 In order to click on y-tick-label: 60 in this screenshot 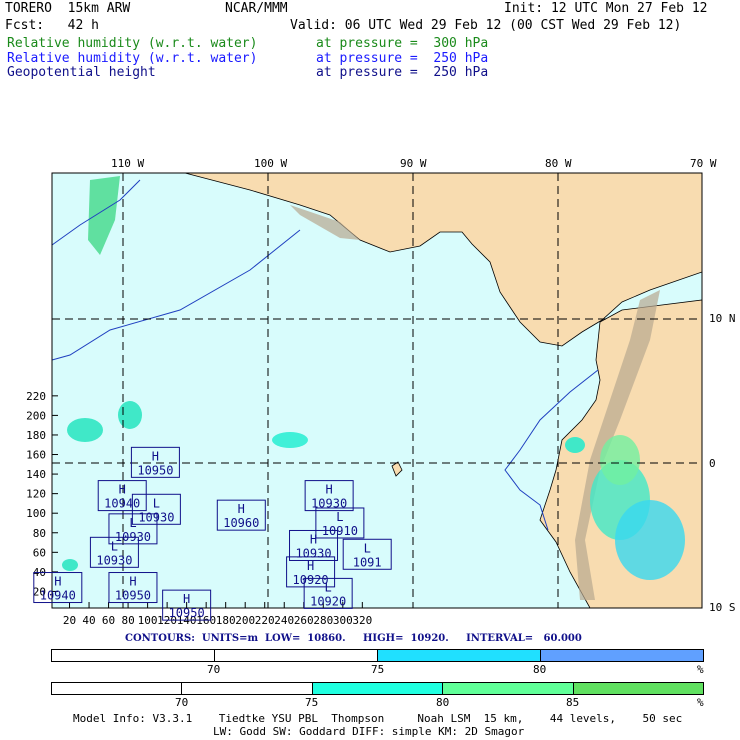, I will do `click(39, 552)`.